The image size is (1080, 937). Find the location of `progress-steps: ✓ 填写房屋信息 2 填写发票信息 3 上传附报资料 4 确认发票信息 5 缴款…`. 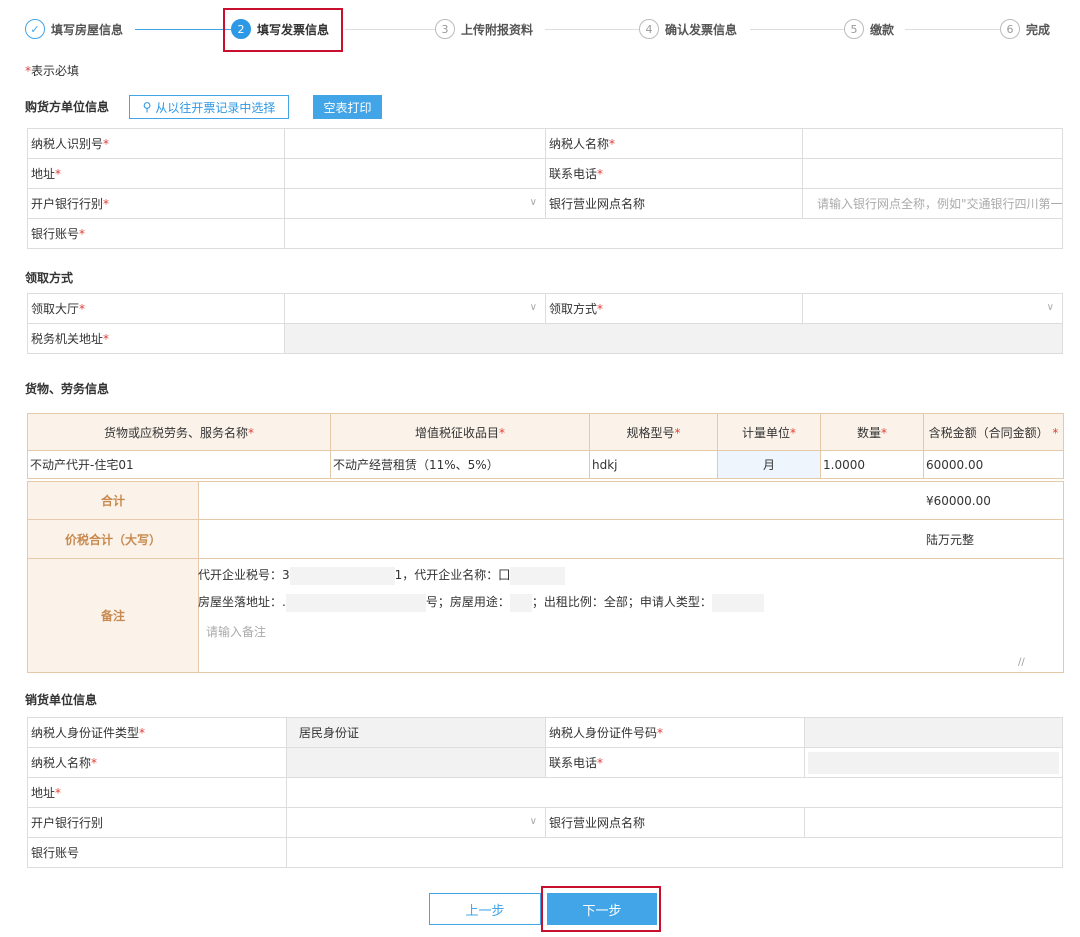

progress-steps: ✓ 填写房屋信息 2 填写发票信息 3 上传附报资料 4 确认发票信息 5 缴款… is located at coordinates (542, 29).